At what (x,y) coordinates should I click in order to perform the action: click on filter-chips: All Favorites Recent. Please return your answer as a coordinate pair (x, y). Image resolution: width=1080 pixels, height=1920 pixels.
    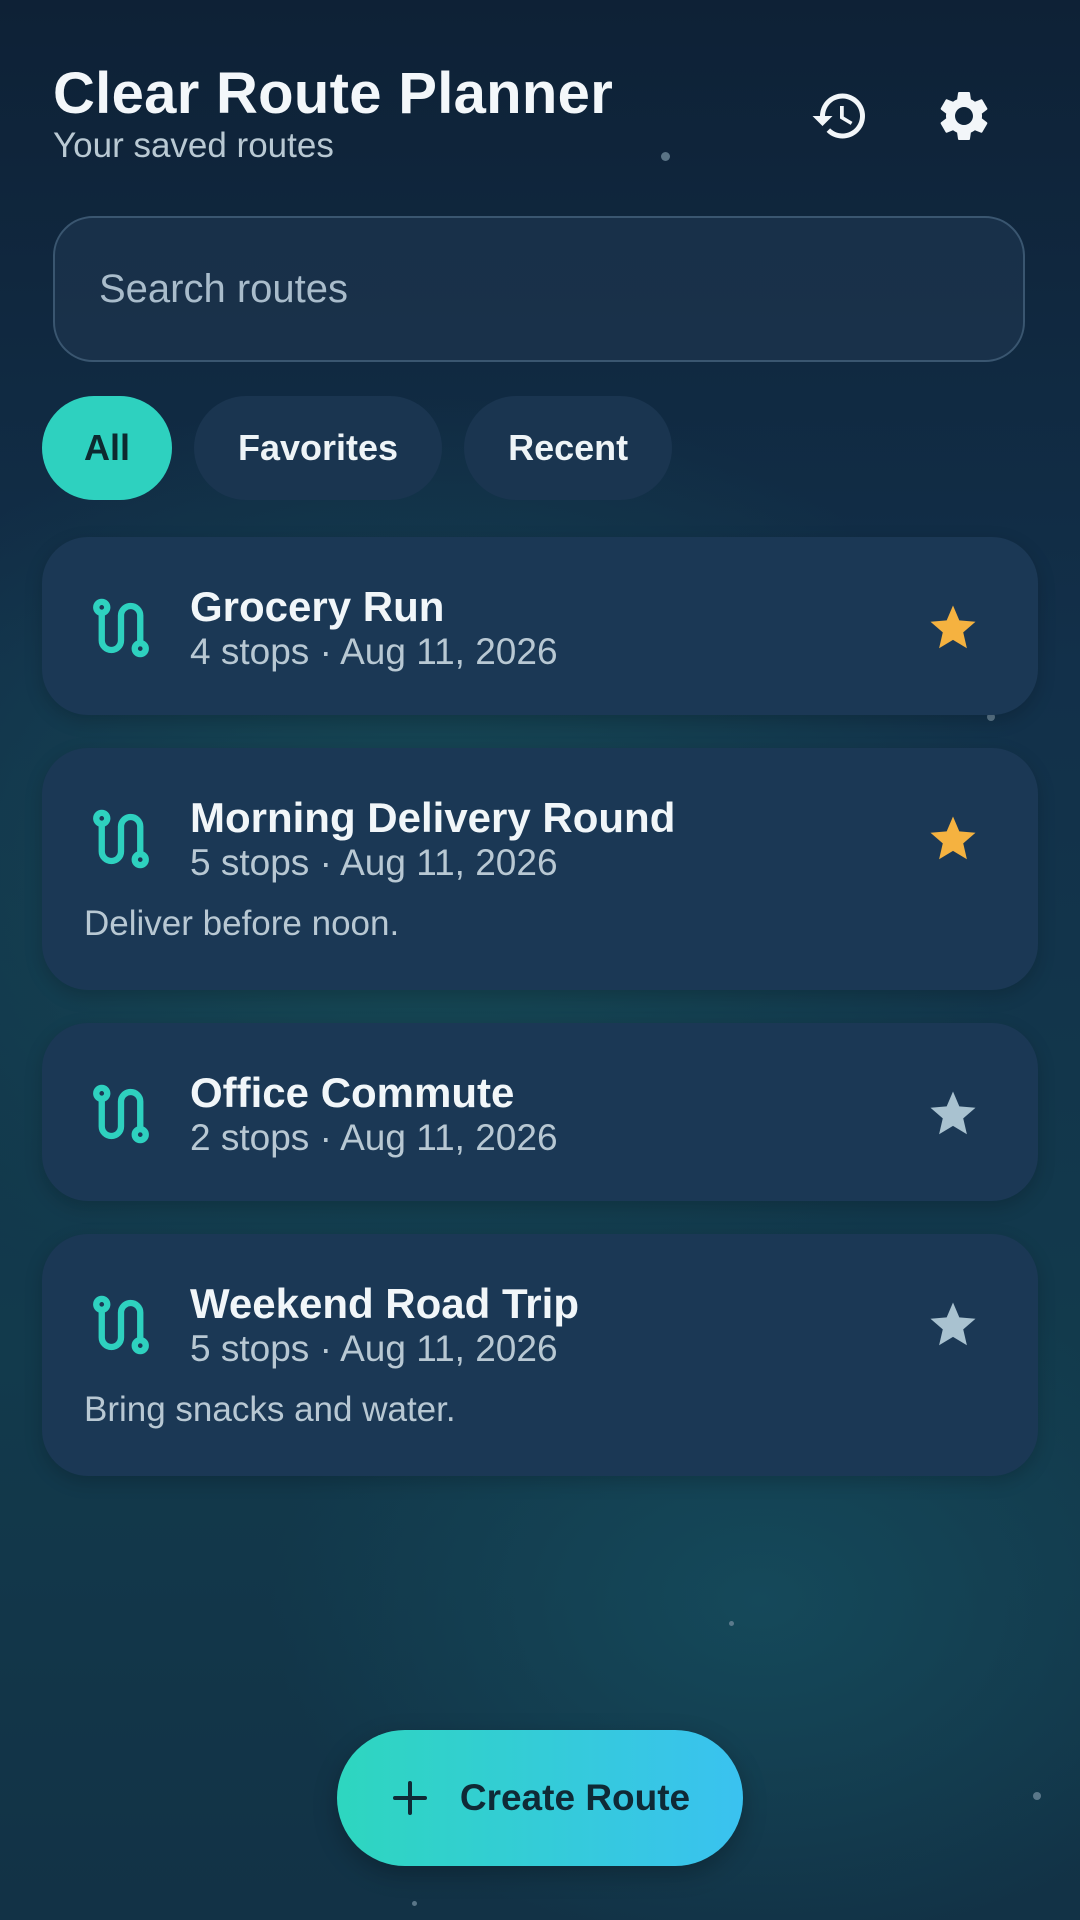
    Looking at the image, I should click on (357, 448).